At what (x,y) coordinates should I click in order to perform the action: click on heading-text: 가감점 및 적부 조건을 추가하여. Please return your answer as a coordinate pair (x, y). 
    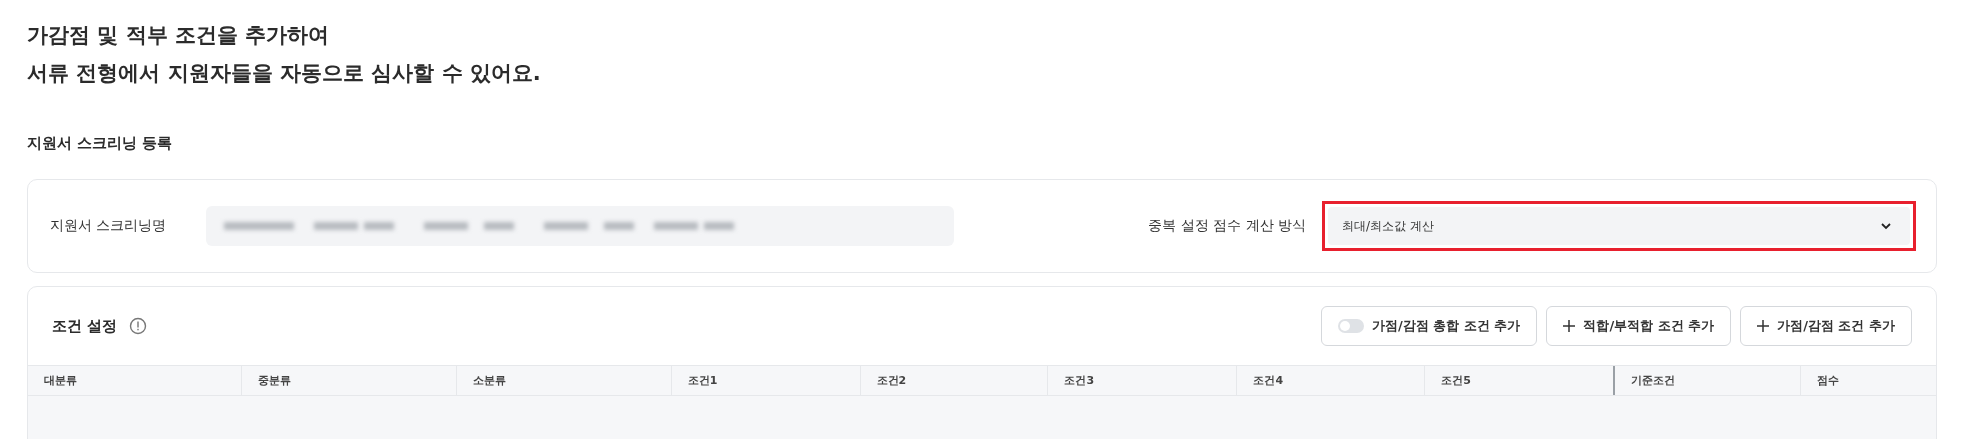
    Looking at the image, I should click on (179, 35).